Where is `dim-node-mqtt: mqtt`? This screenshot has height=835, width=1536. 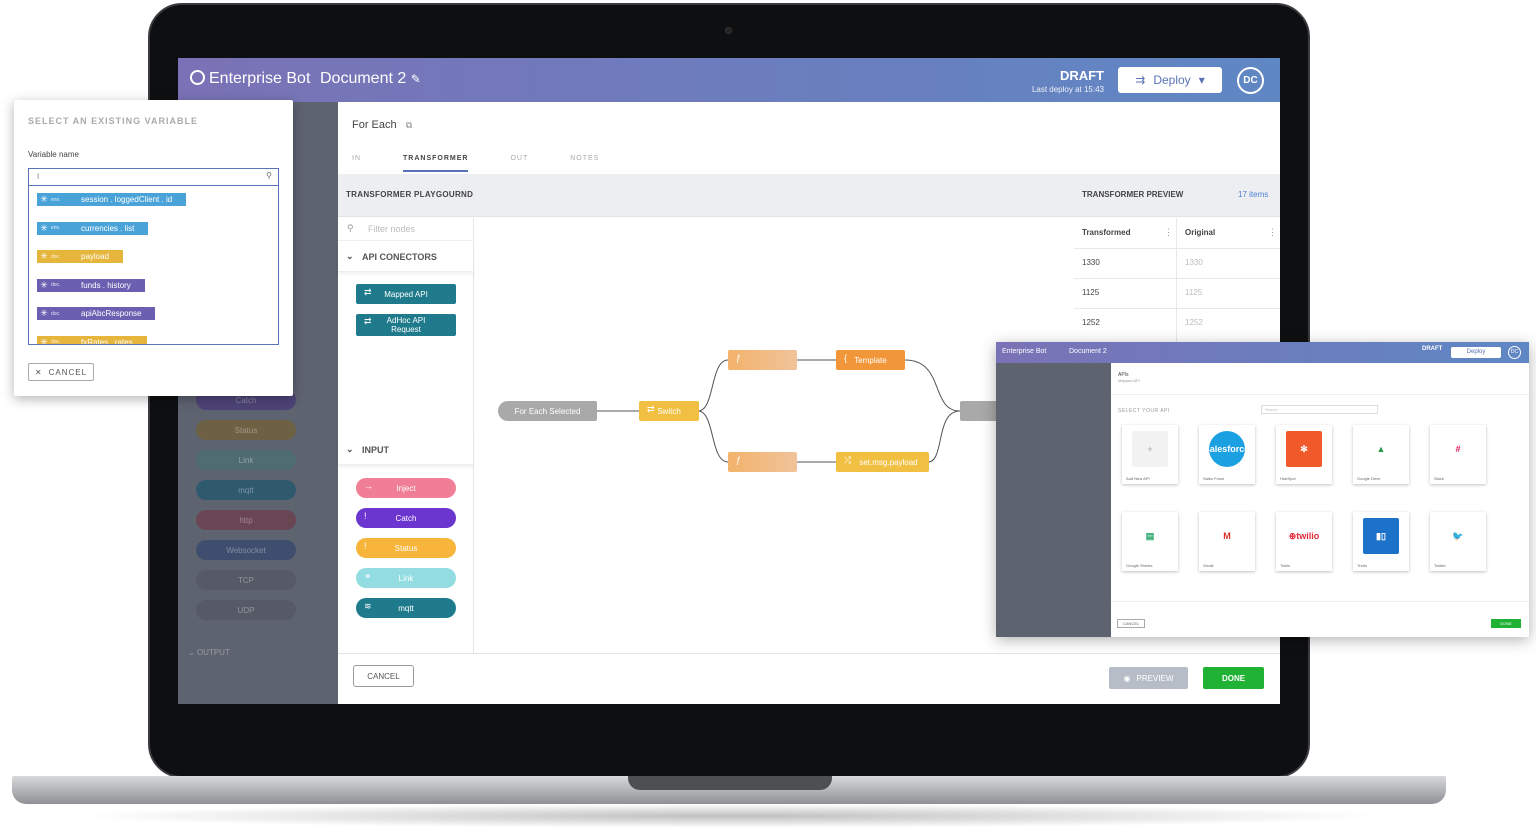 dim-node-mqtt: mqtt is located at coordinates (246, 490).